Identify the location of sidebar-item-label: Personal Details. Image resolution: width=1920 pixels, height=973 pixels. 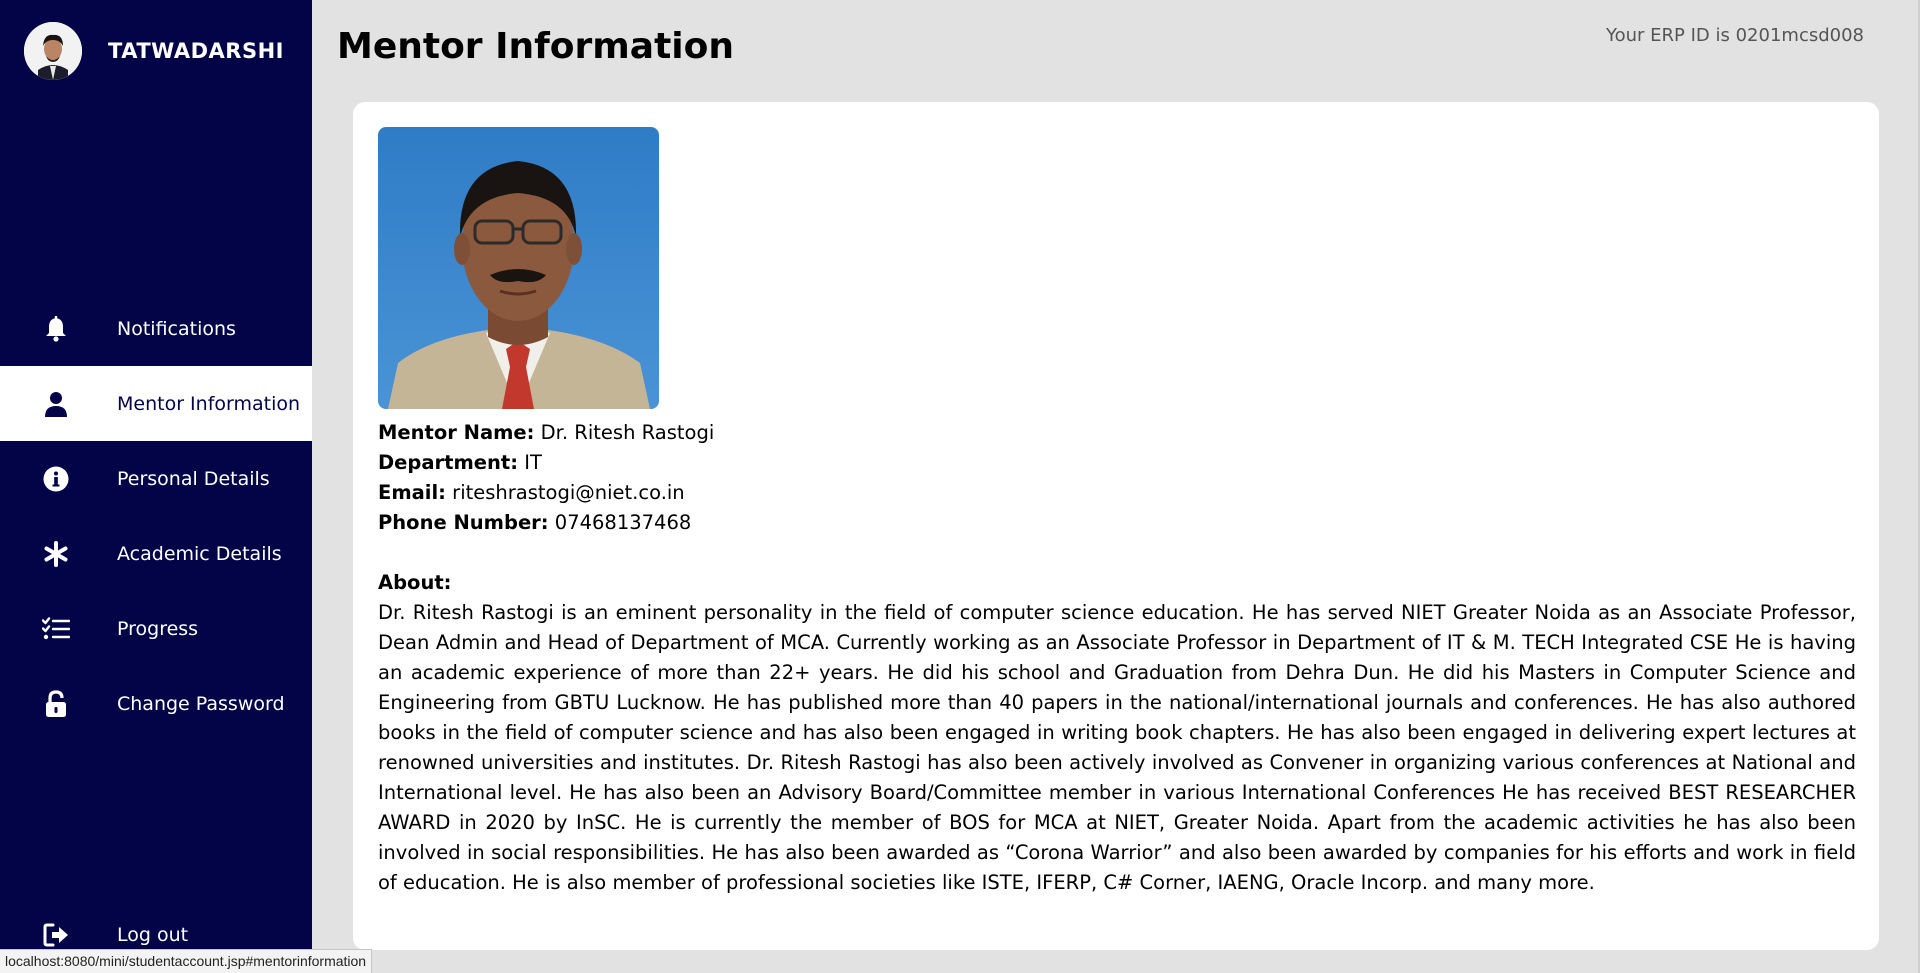
(193, 478).